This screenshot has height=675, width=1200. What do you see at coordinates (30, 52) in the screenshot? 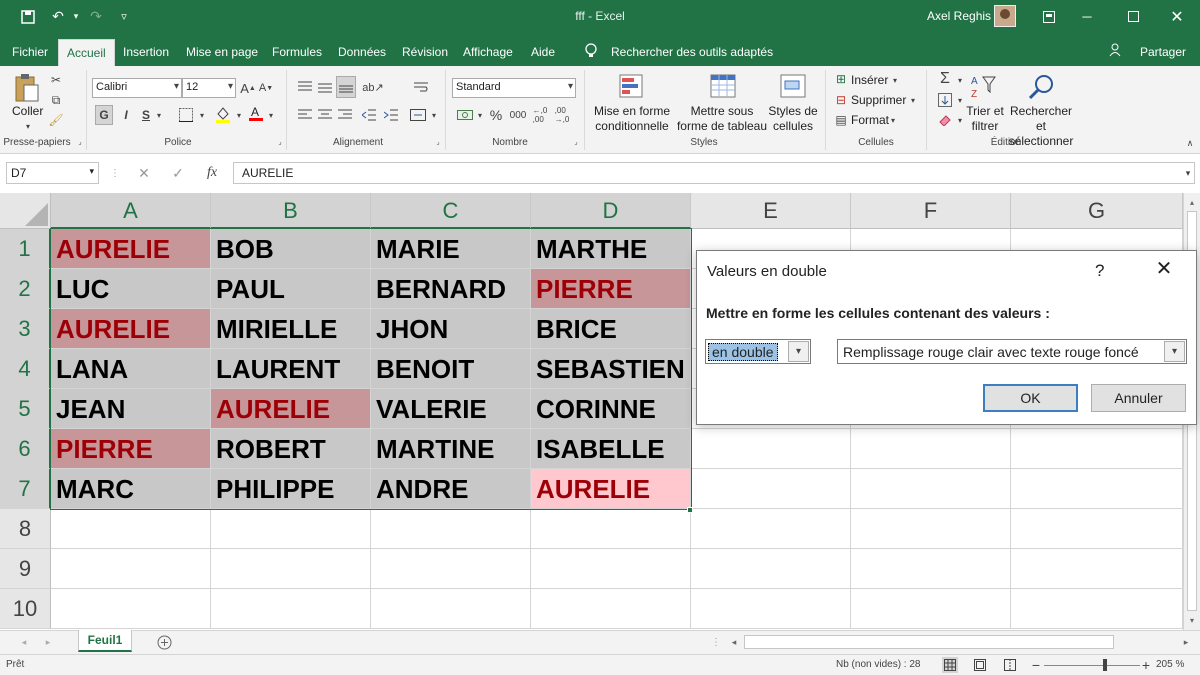
I see `tab-fichier: Fichier` at bounding box center [30, 52].